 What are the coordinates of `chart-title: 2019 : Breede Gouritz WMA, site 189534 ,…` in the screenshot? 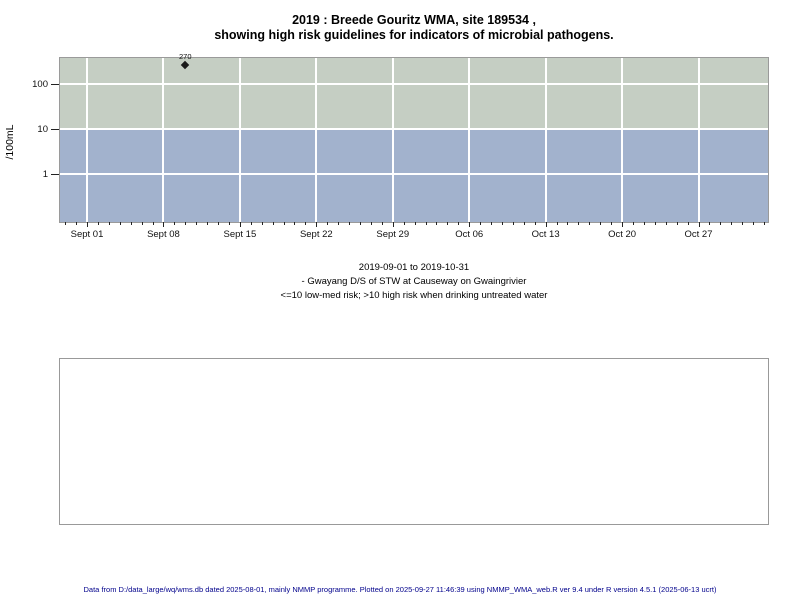 It's located at (414, 28).